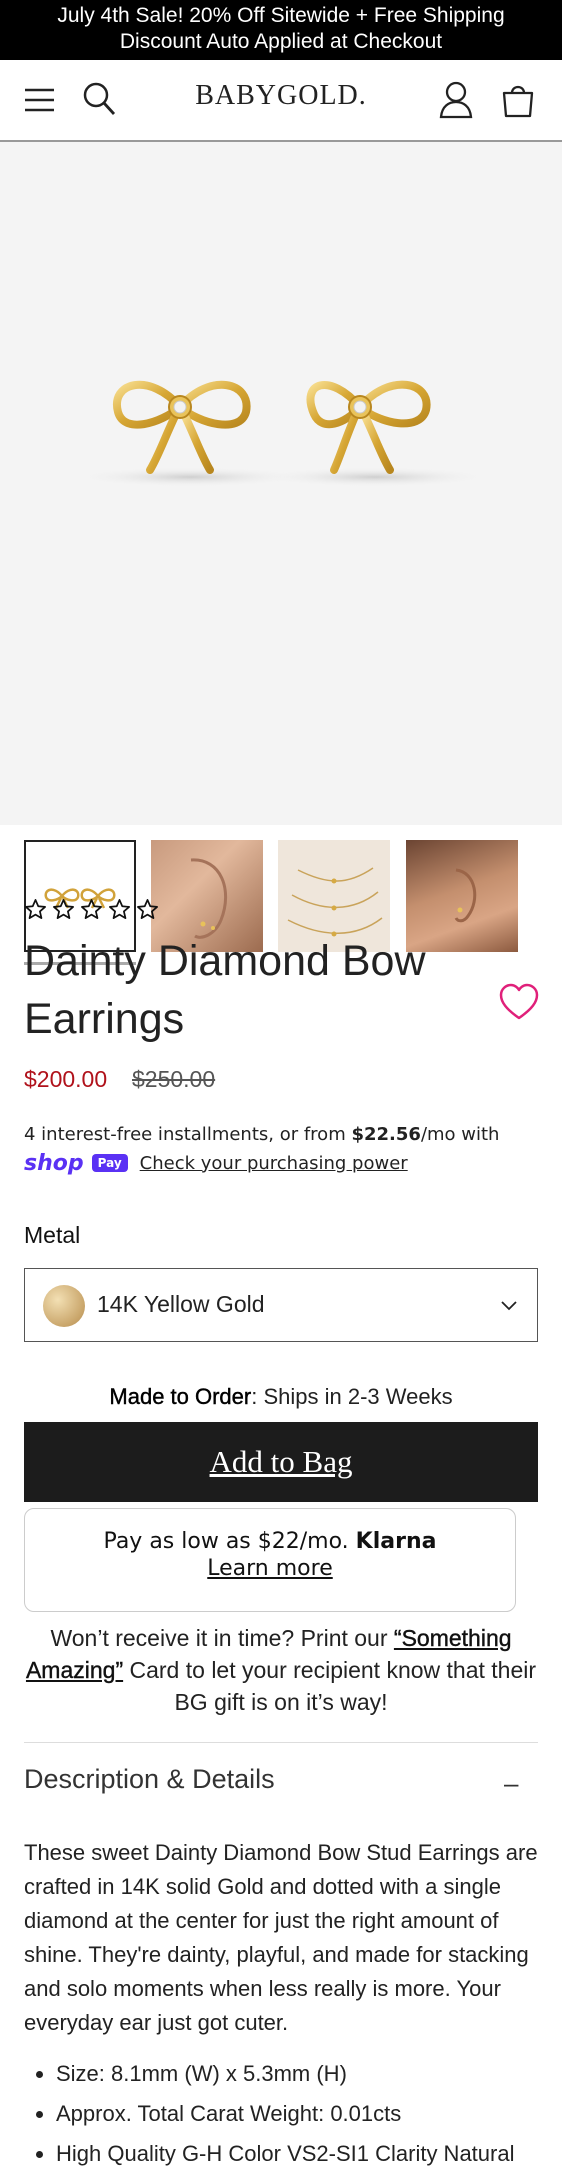 The width and height of the screenshot is (562, 2174). Describe the element at coordinates (509, 1306) in the screenshot. I see `chevron-down-icon` at that location.